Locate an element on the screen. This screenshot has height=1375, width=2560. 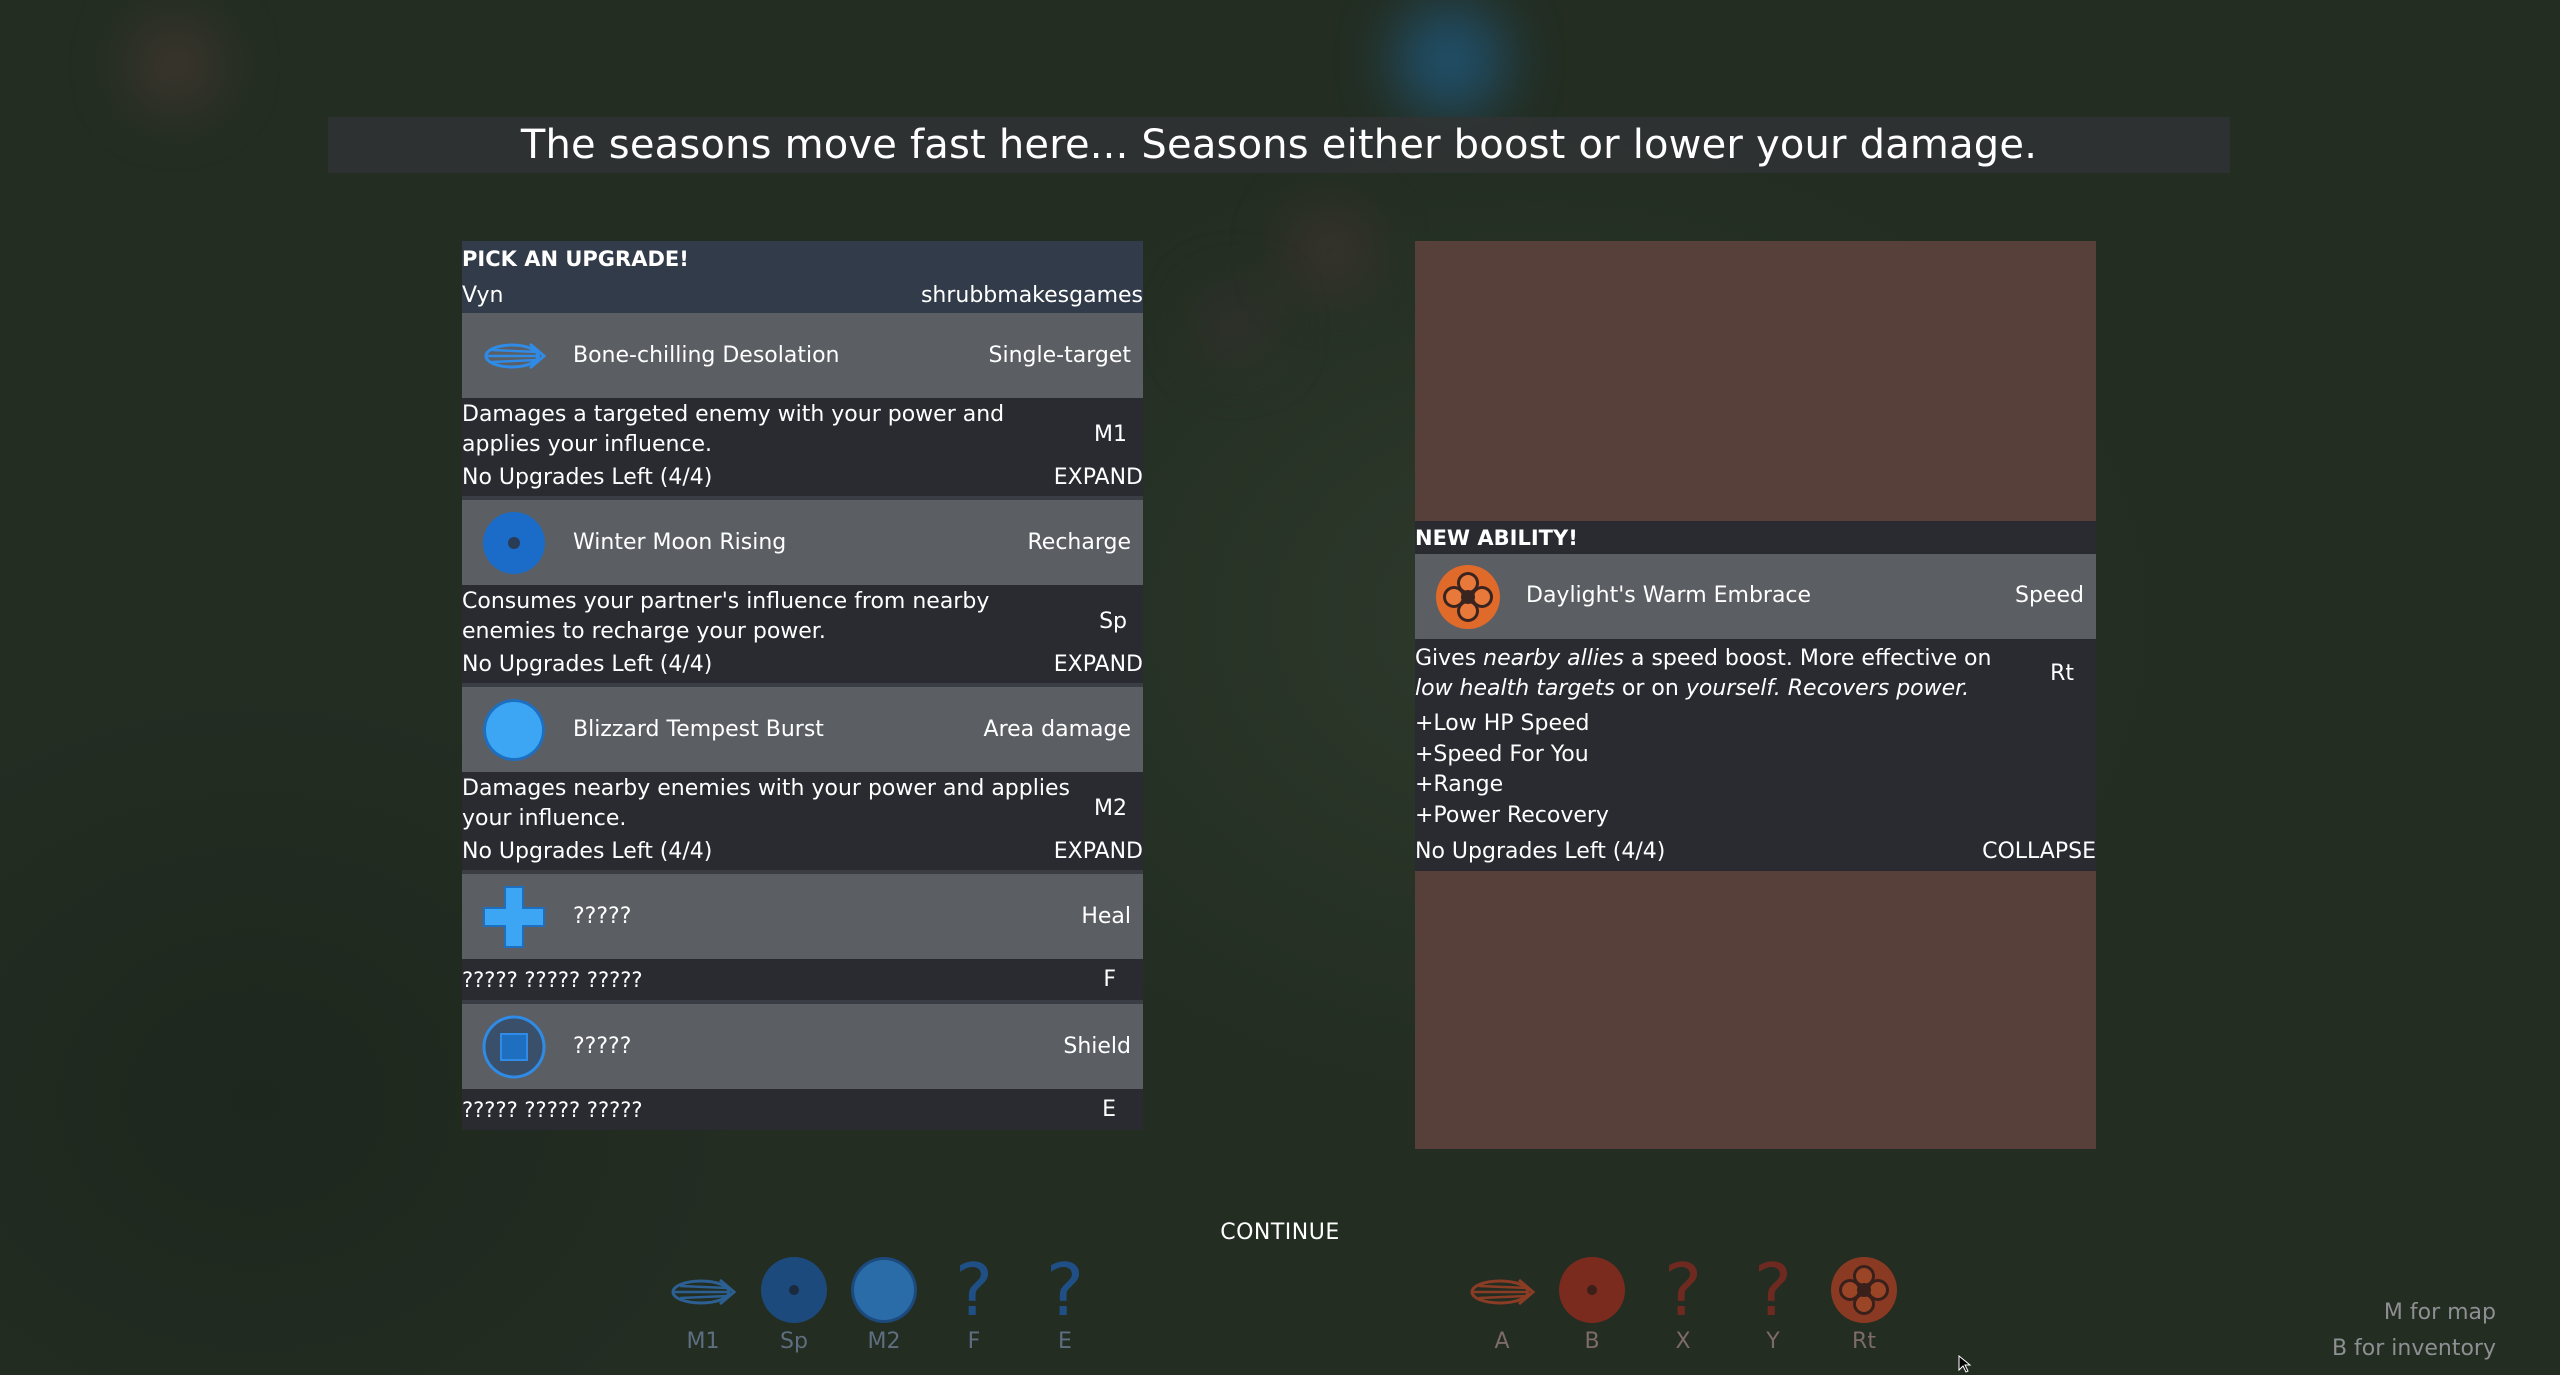
perk-item: +Speed For You is located at coordinates (1502, 754).